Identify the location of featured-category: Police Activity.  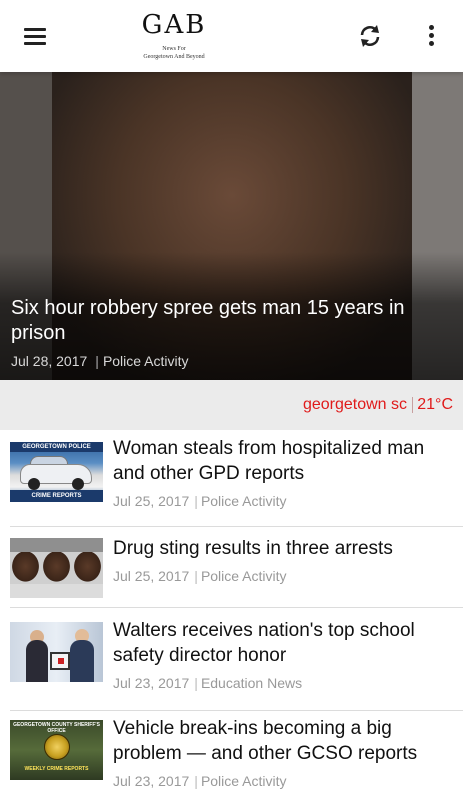
(145, 361).